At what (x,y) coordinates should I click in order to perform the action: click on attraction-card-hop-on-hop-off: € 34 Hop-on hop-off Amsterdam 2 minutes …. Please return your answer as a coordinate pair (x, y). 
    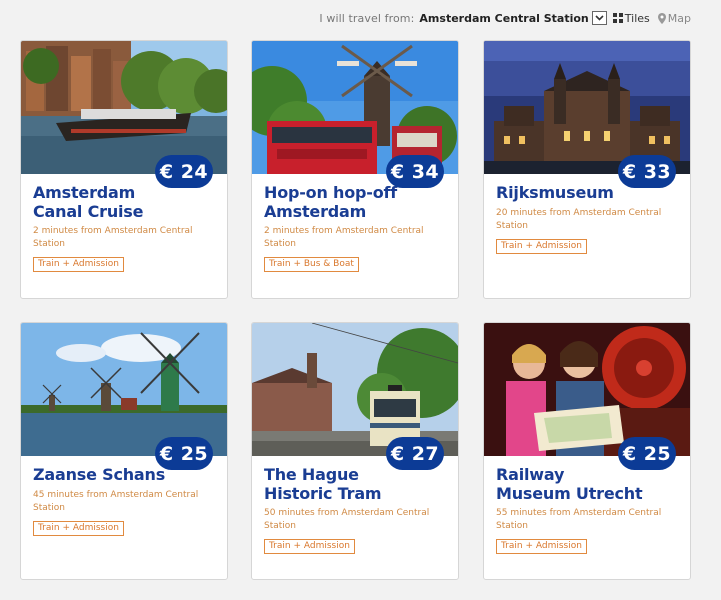
    Looking at the image, I should click on (355, 169).